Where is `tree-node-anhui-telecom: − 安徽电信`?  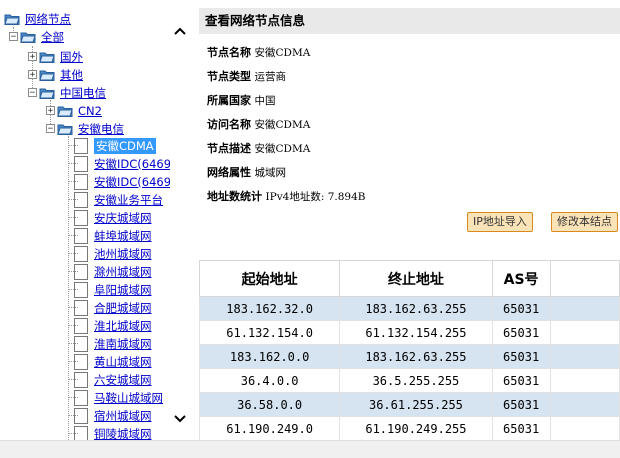
tree-node-anhui-telecom: − 安徽电信 is located at coordinates (85, 128).